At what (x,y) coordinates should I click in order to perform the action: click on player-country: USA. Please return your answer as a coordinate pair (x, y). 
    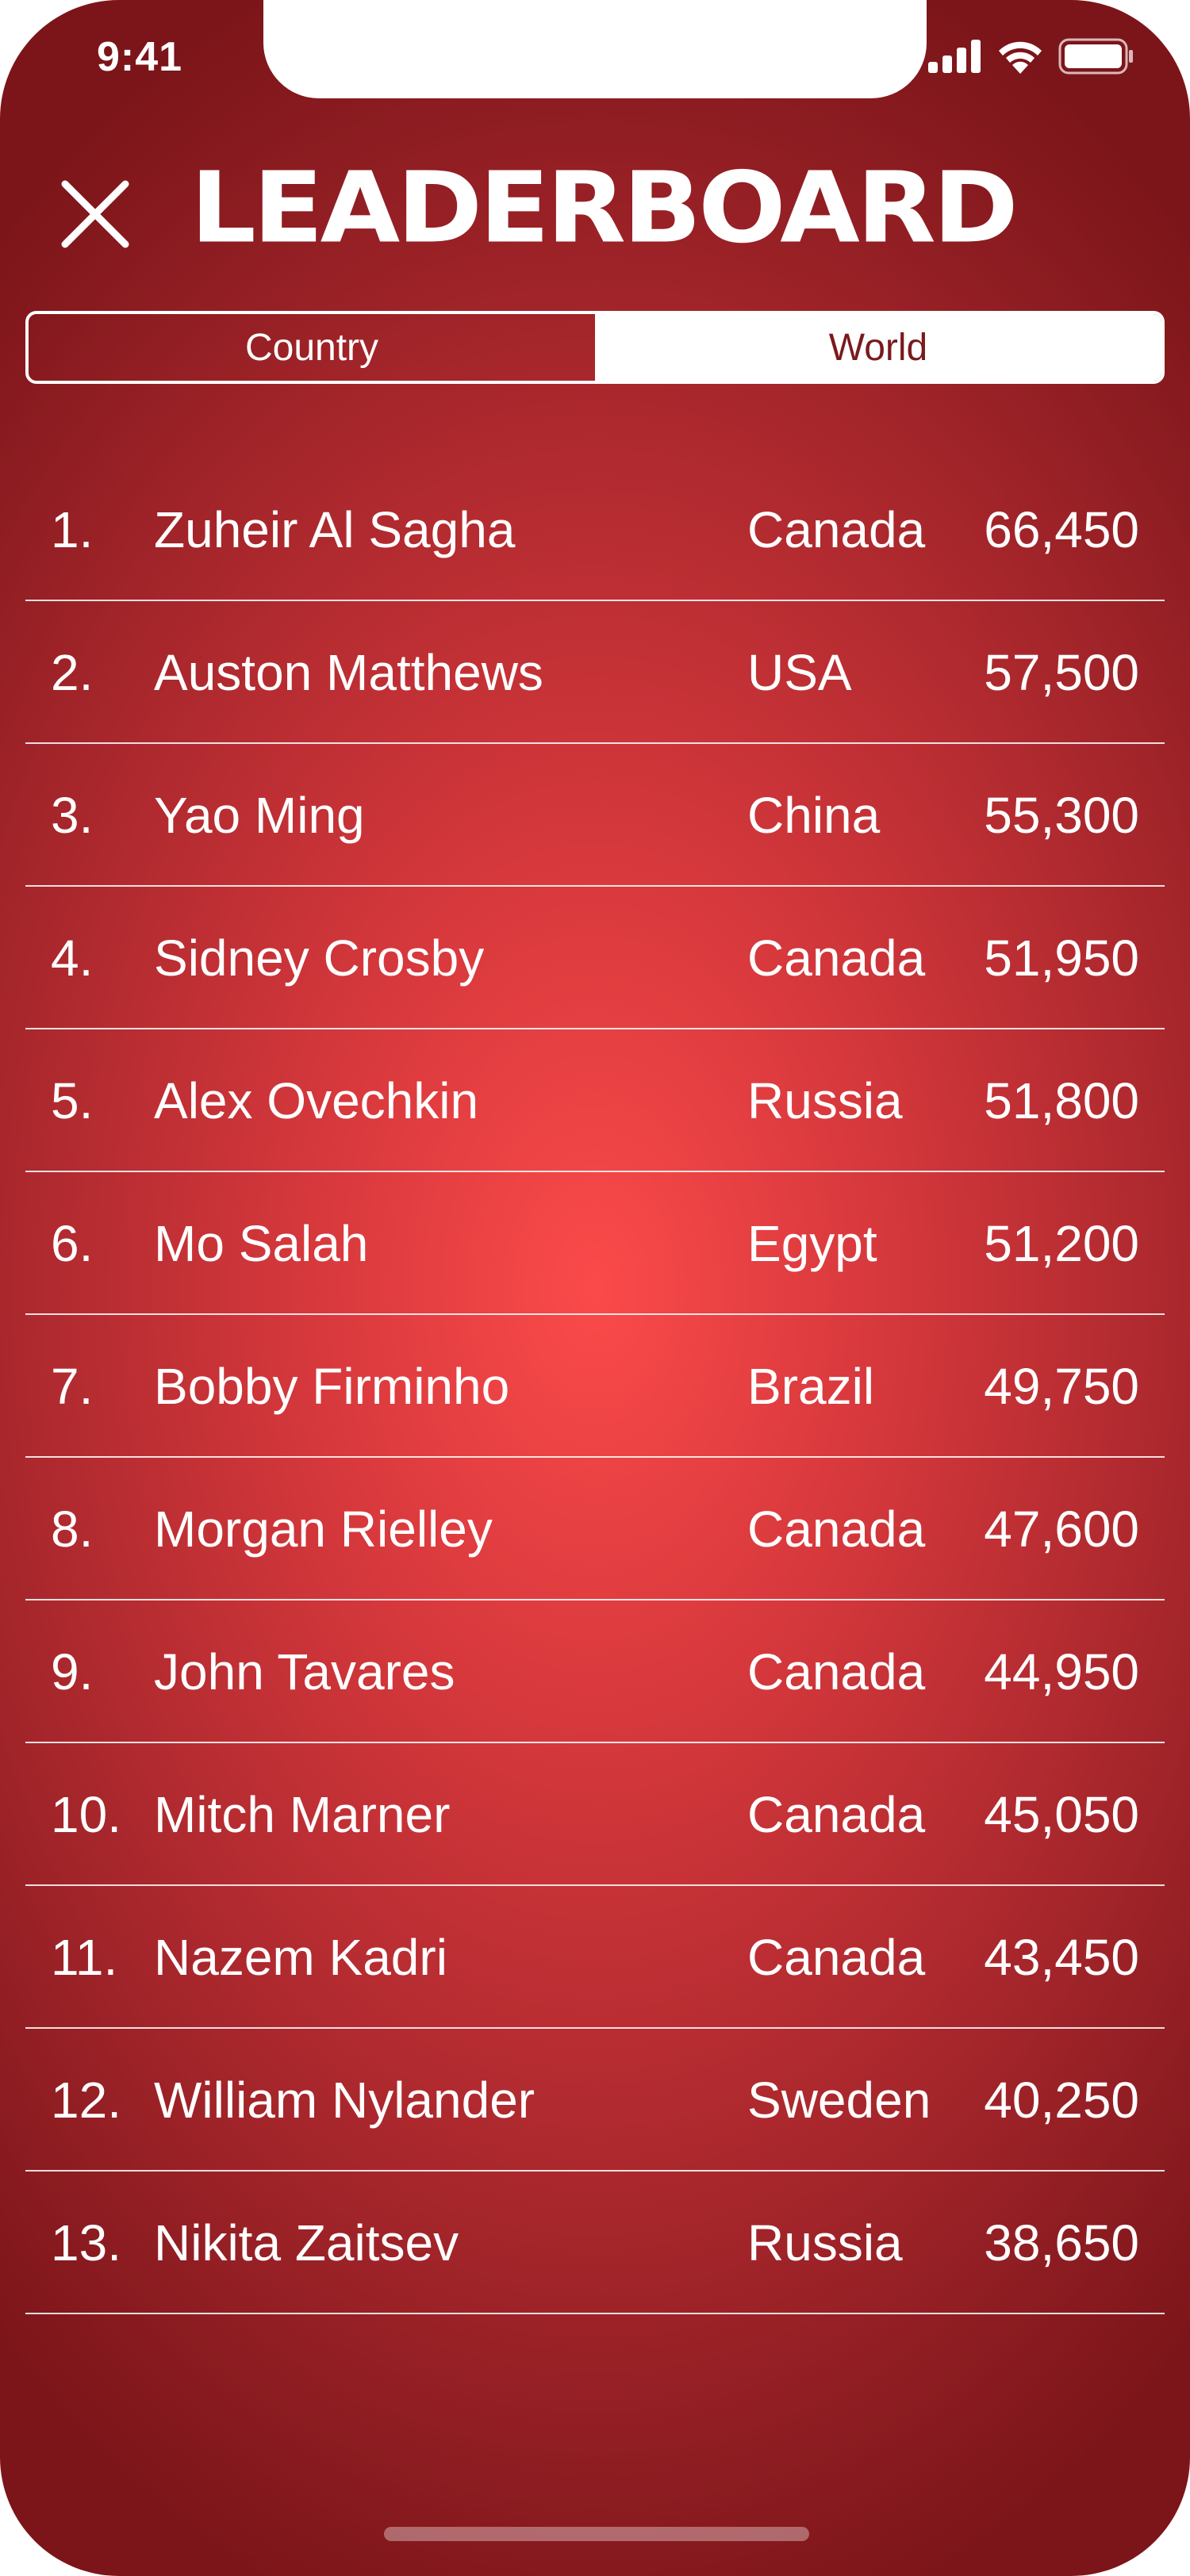
    Looking at the image, I should click on (799, 673).